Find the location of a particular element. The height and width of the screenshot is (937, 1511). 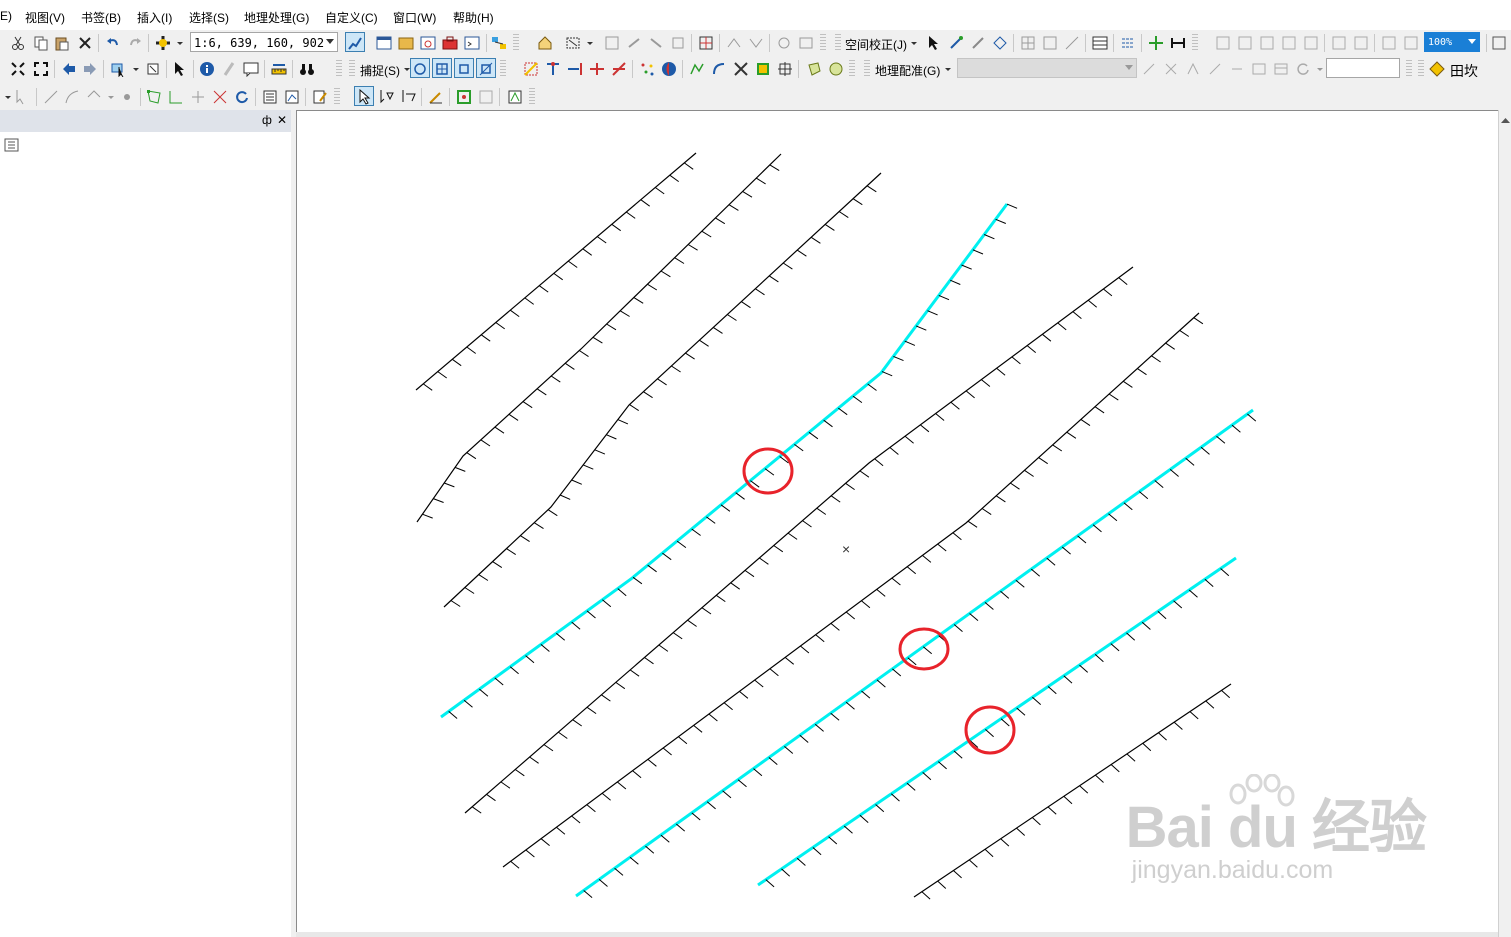

layout-zoom-combo: 100% is located at coordinates (1452, 42).